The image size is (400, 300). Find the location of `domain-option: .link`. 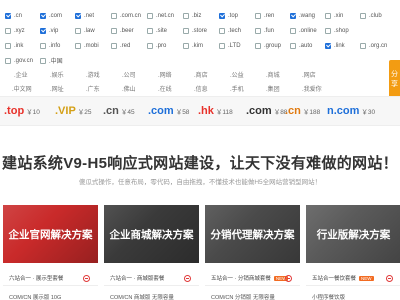

domain-option: .link is located at coordinates (335, 45).